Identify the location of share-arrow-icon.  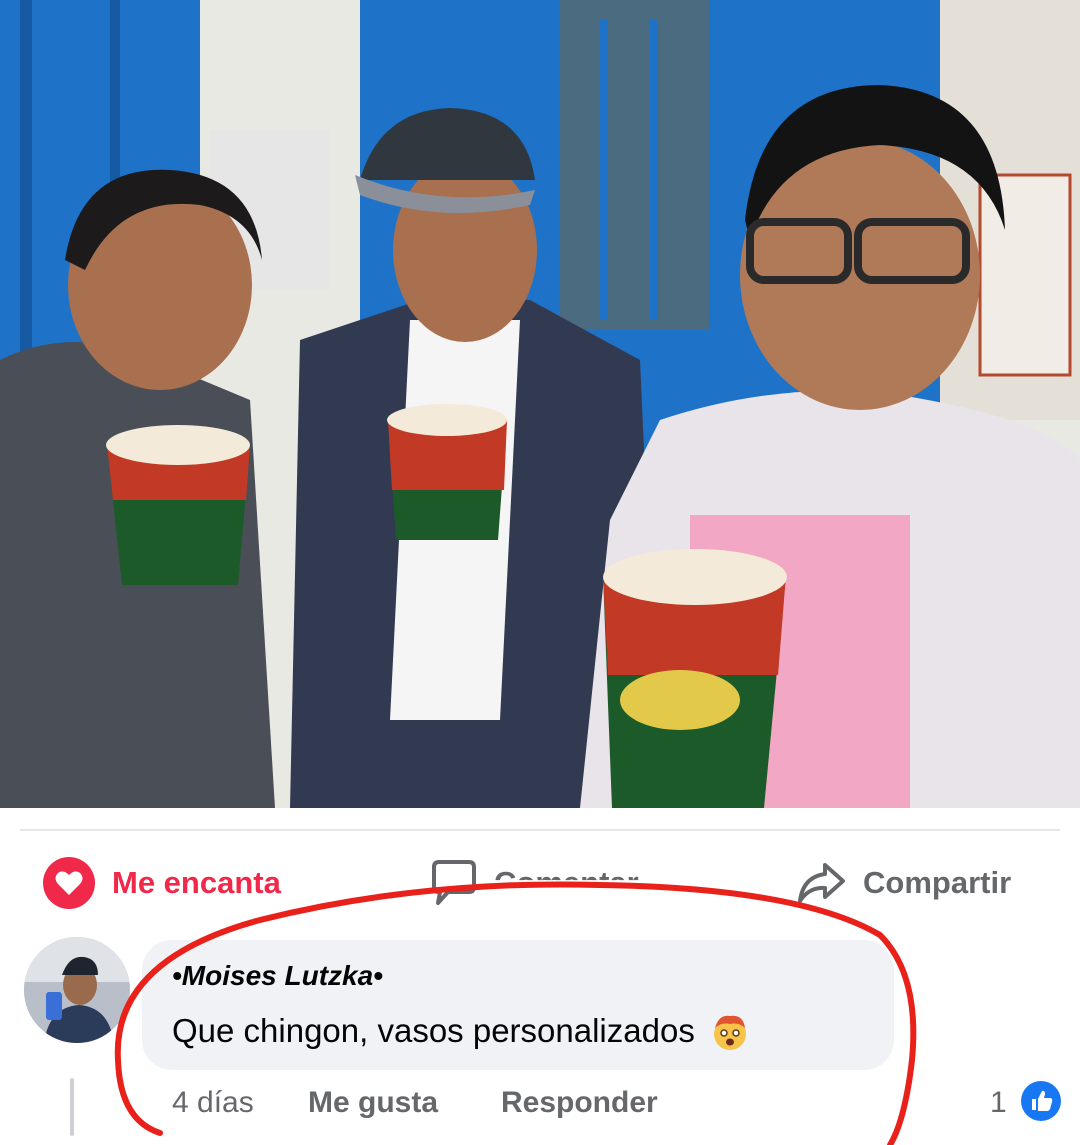
(821, 883).